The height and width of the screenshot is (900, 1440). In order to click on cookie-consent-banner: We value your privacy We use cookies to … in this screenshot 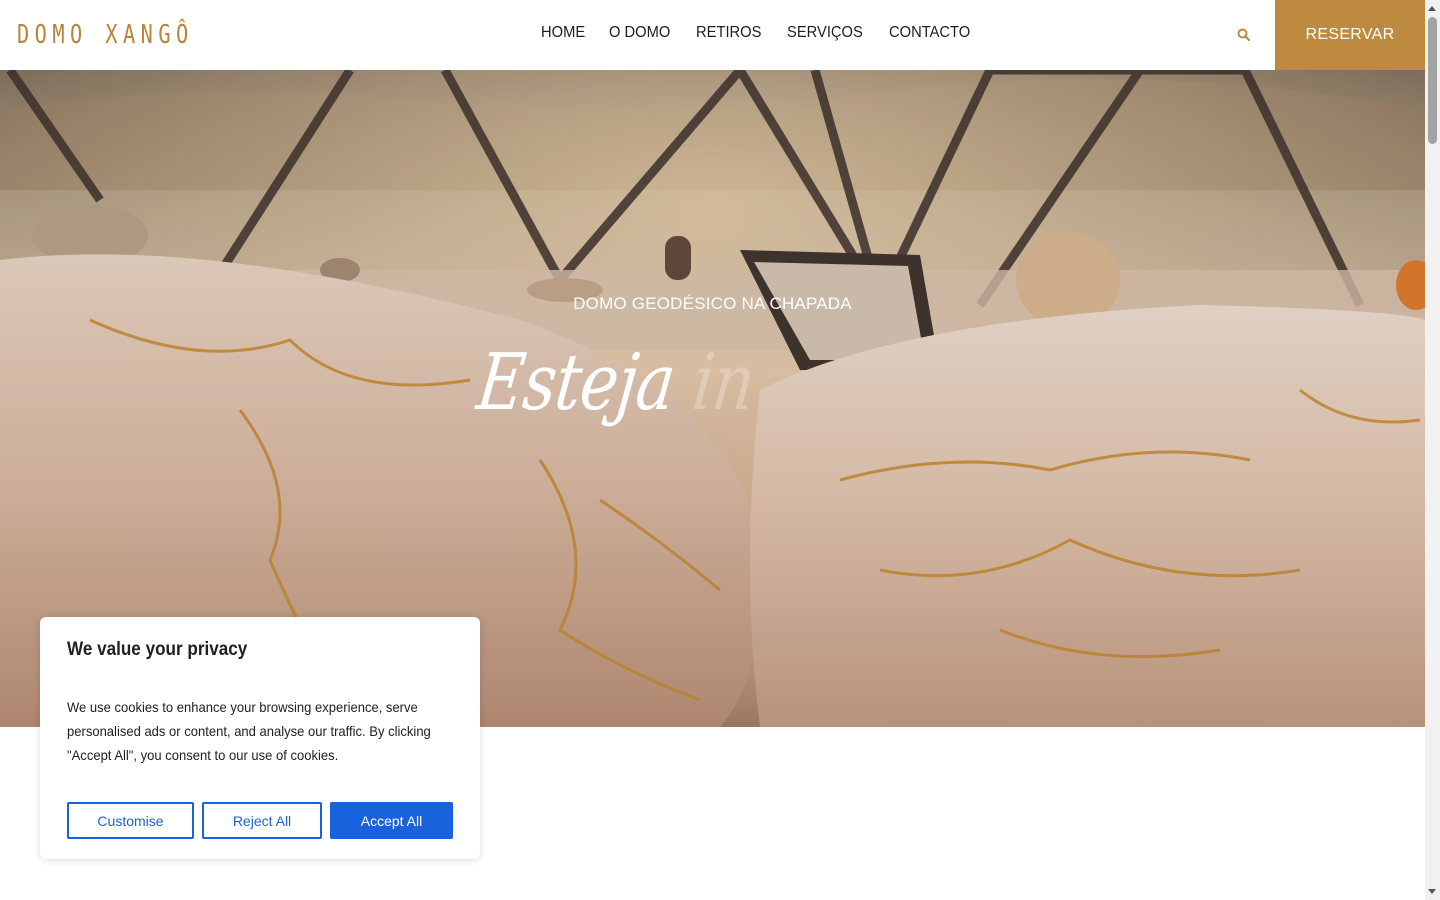, I will do `click(260, 738)`.